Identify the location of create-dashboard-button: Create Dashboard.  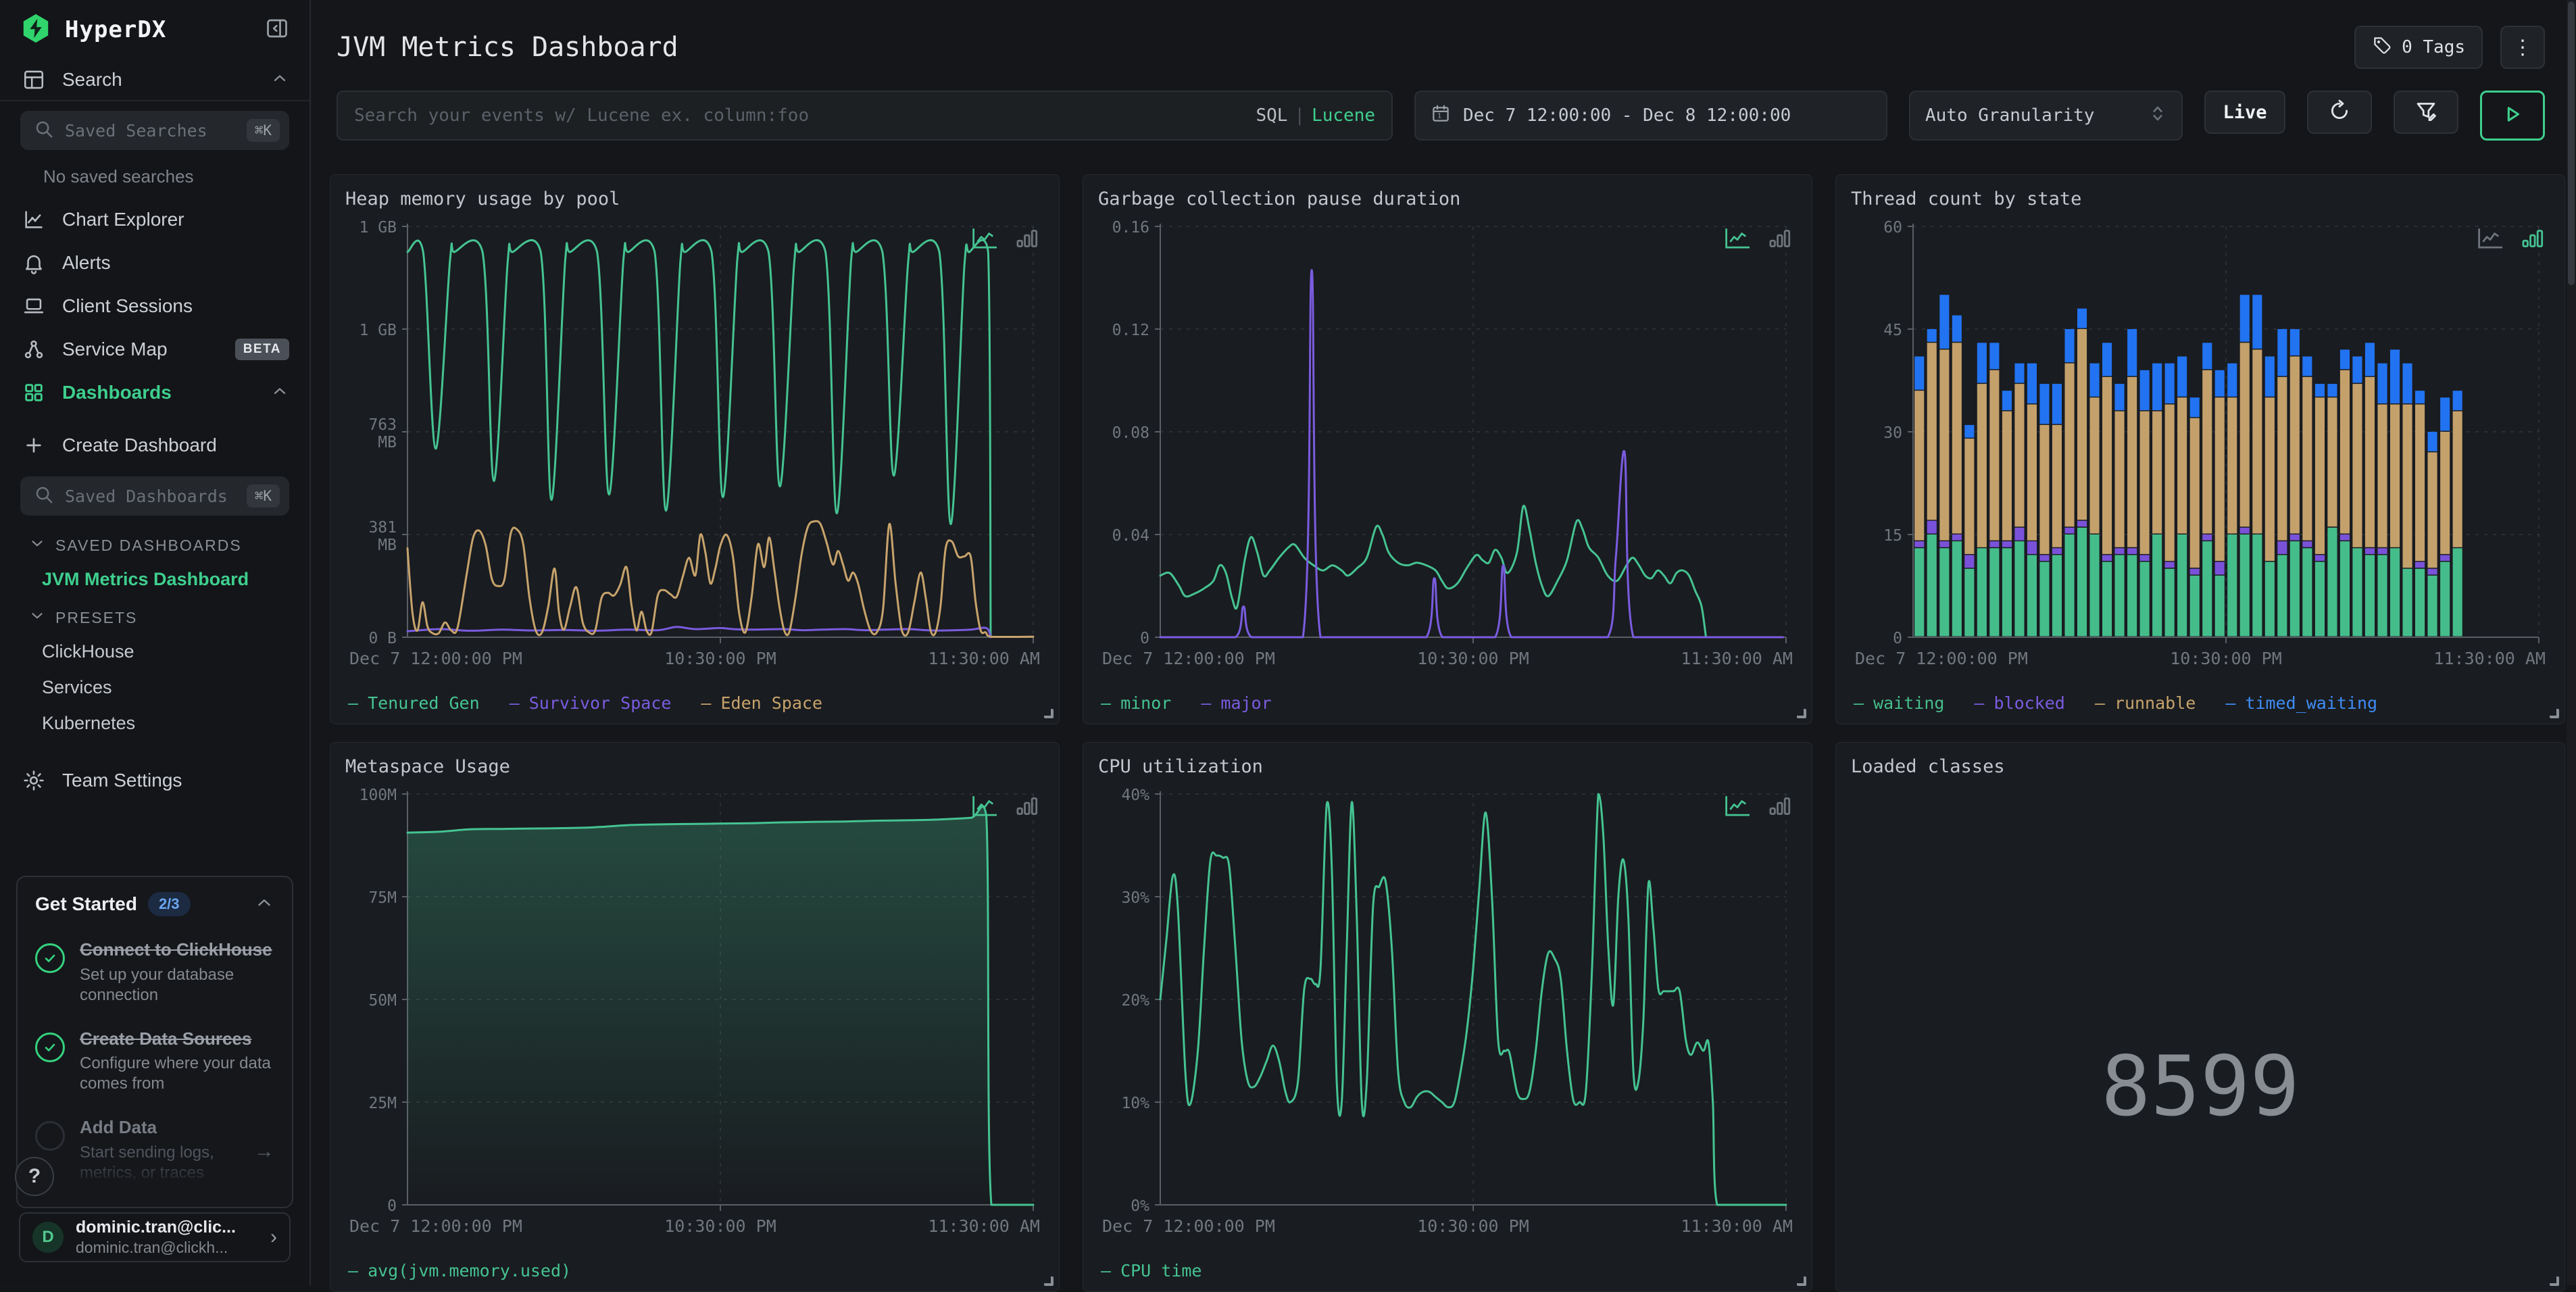
(155, 446).